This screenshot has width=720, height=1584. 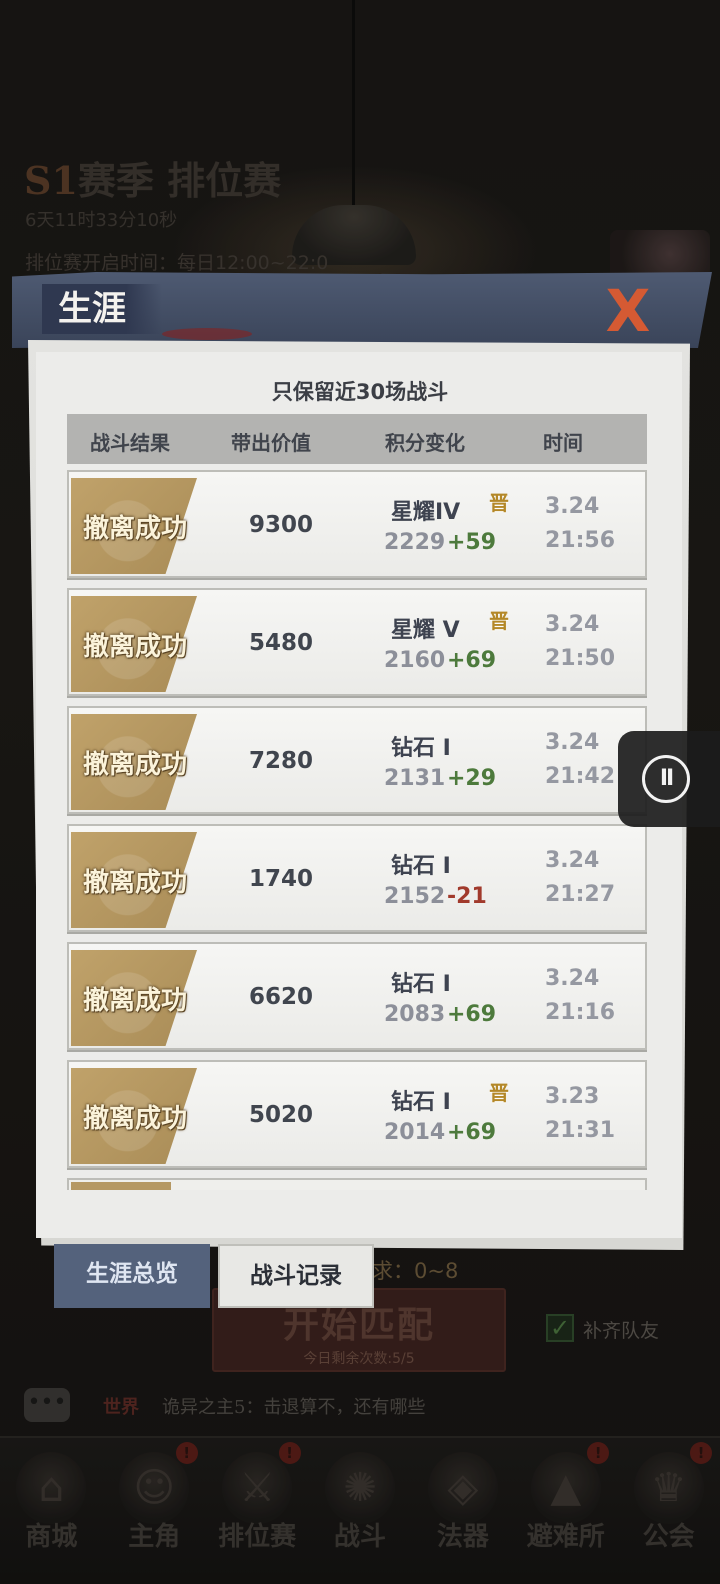 What do you see at coordinates (563, 443) in the screenshot?
I see `column-time: 时间` at bounding box center [563, 443].